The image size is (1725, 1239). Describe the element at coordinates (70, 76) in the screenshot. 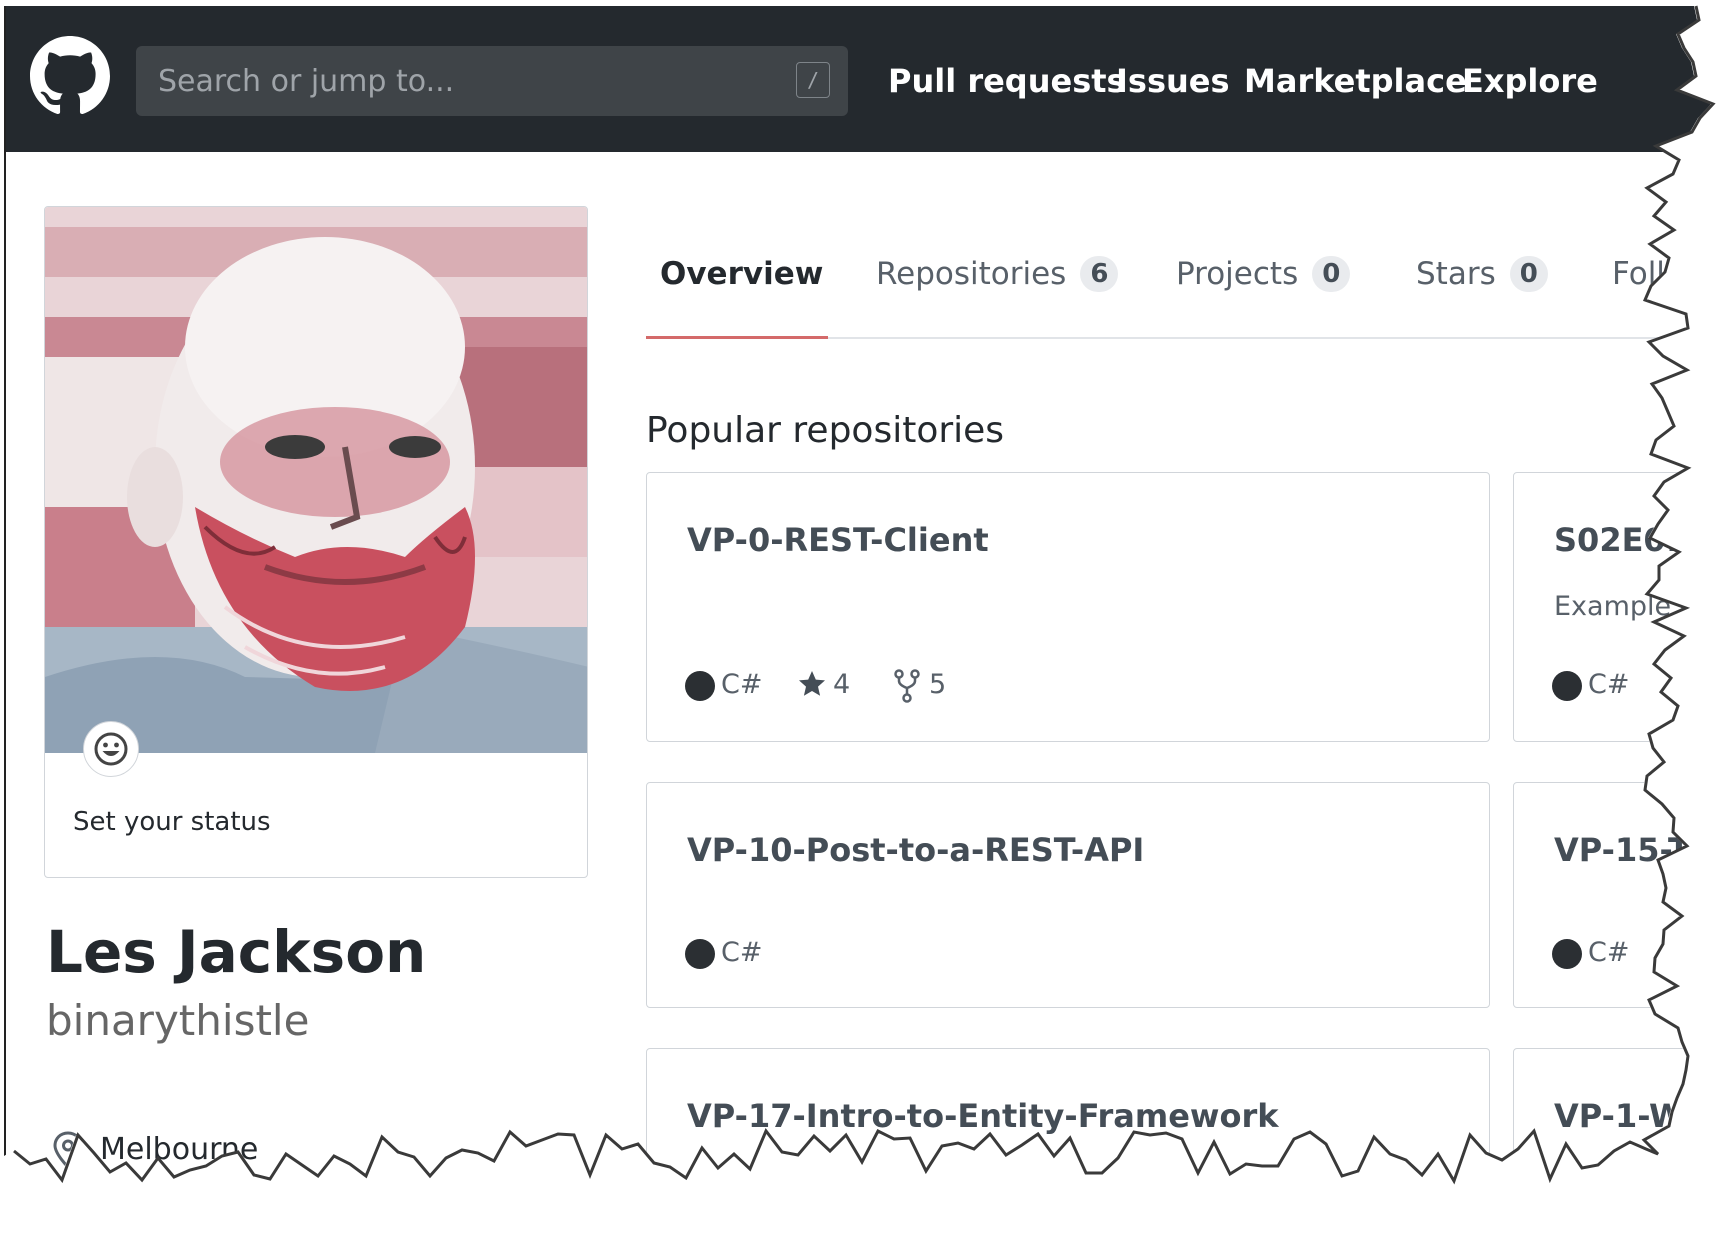

I see `github-logo-icon` at that location.